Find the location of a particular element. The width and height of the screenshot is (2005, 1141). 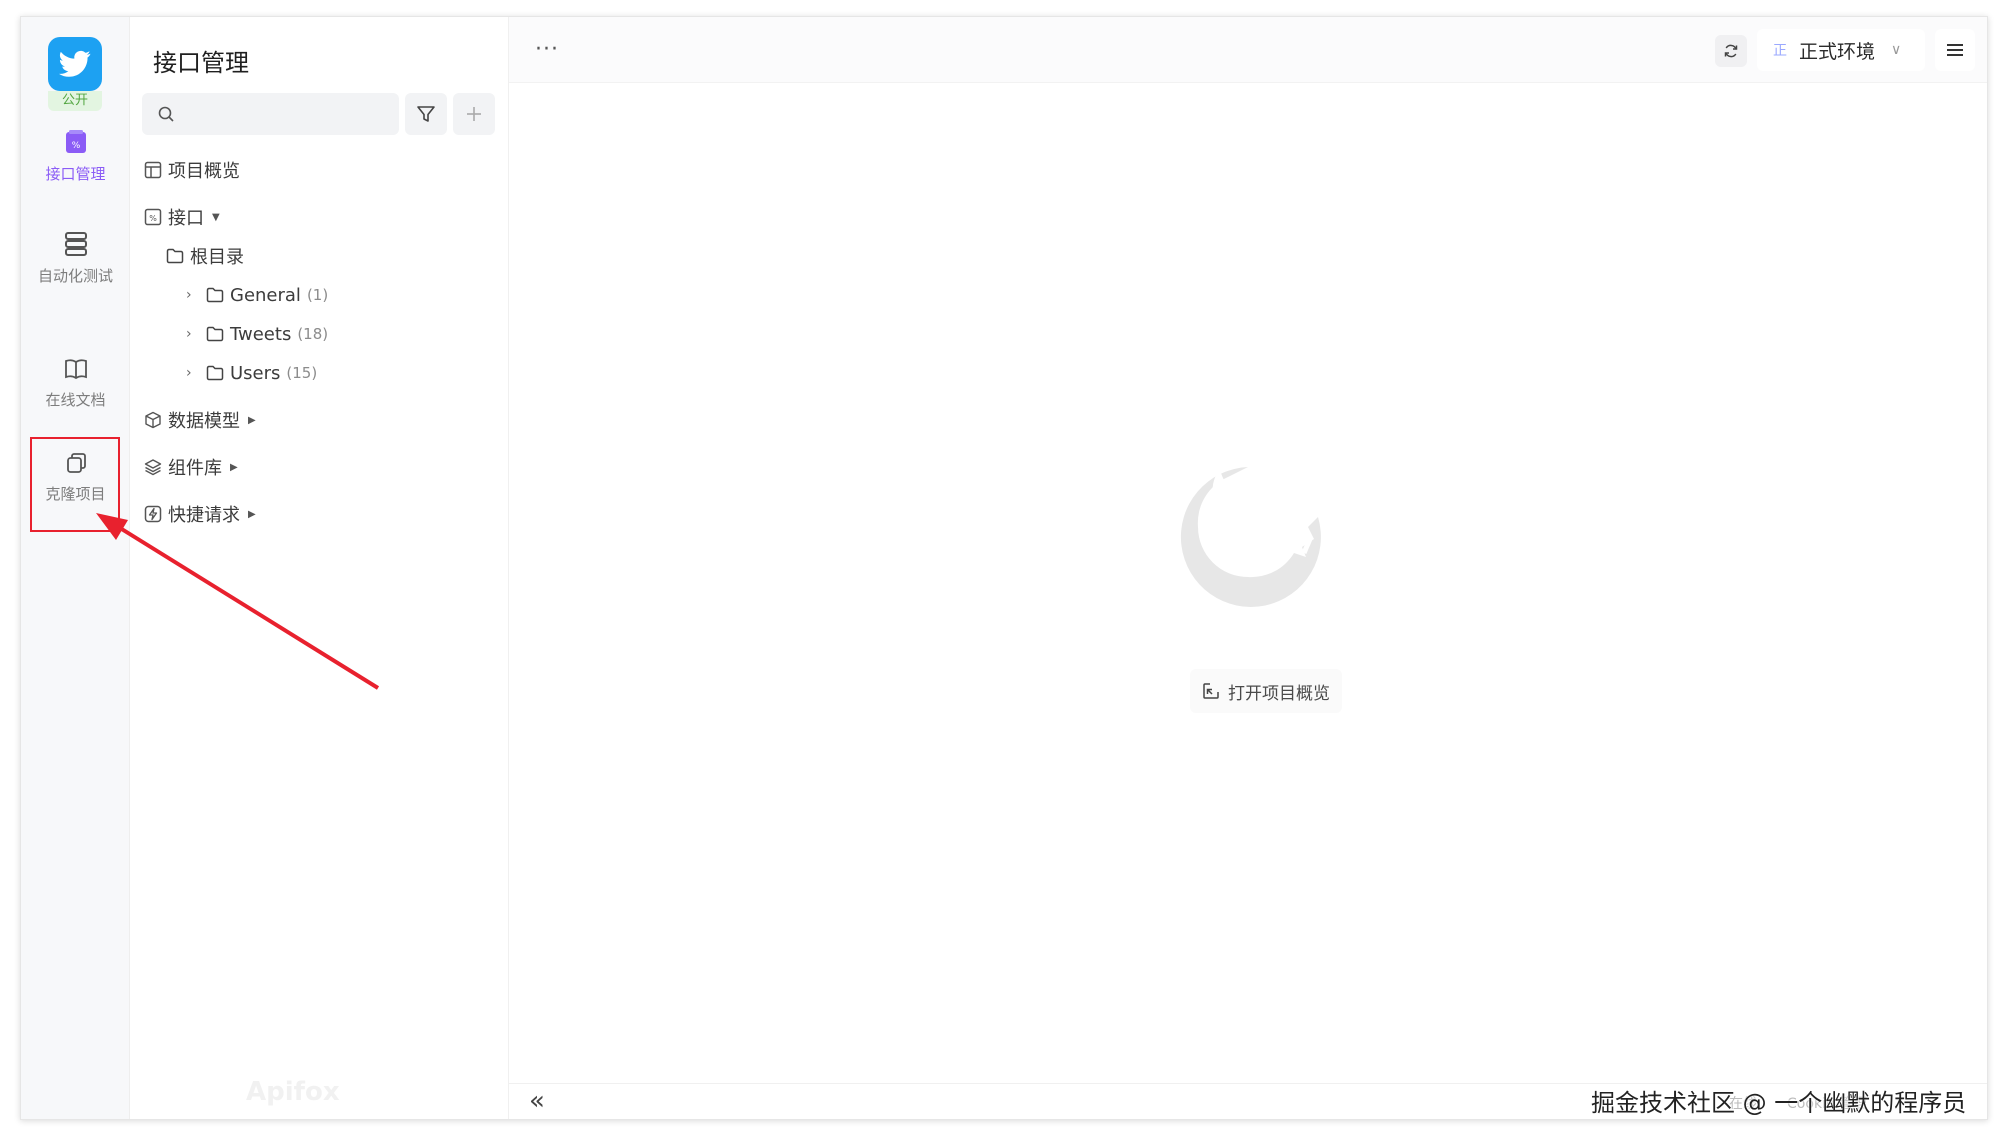

folder-name: General is located at coordinates (265, 295).